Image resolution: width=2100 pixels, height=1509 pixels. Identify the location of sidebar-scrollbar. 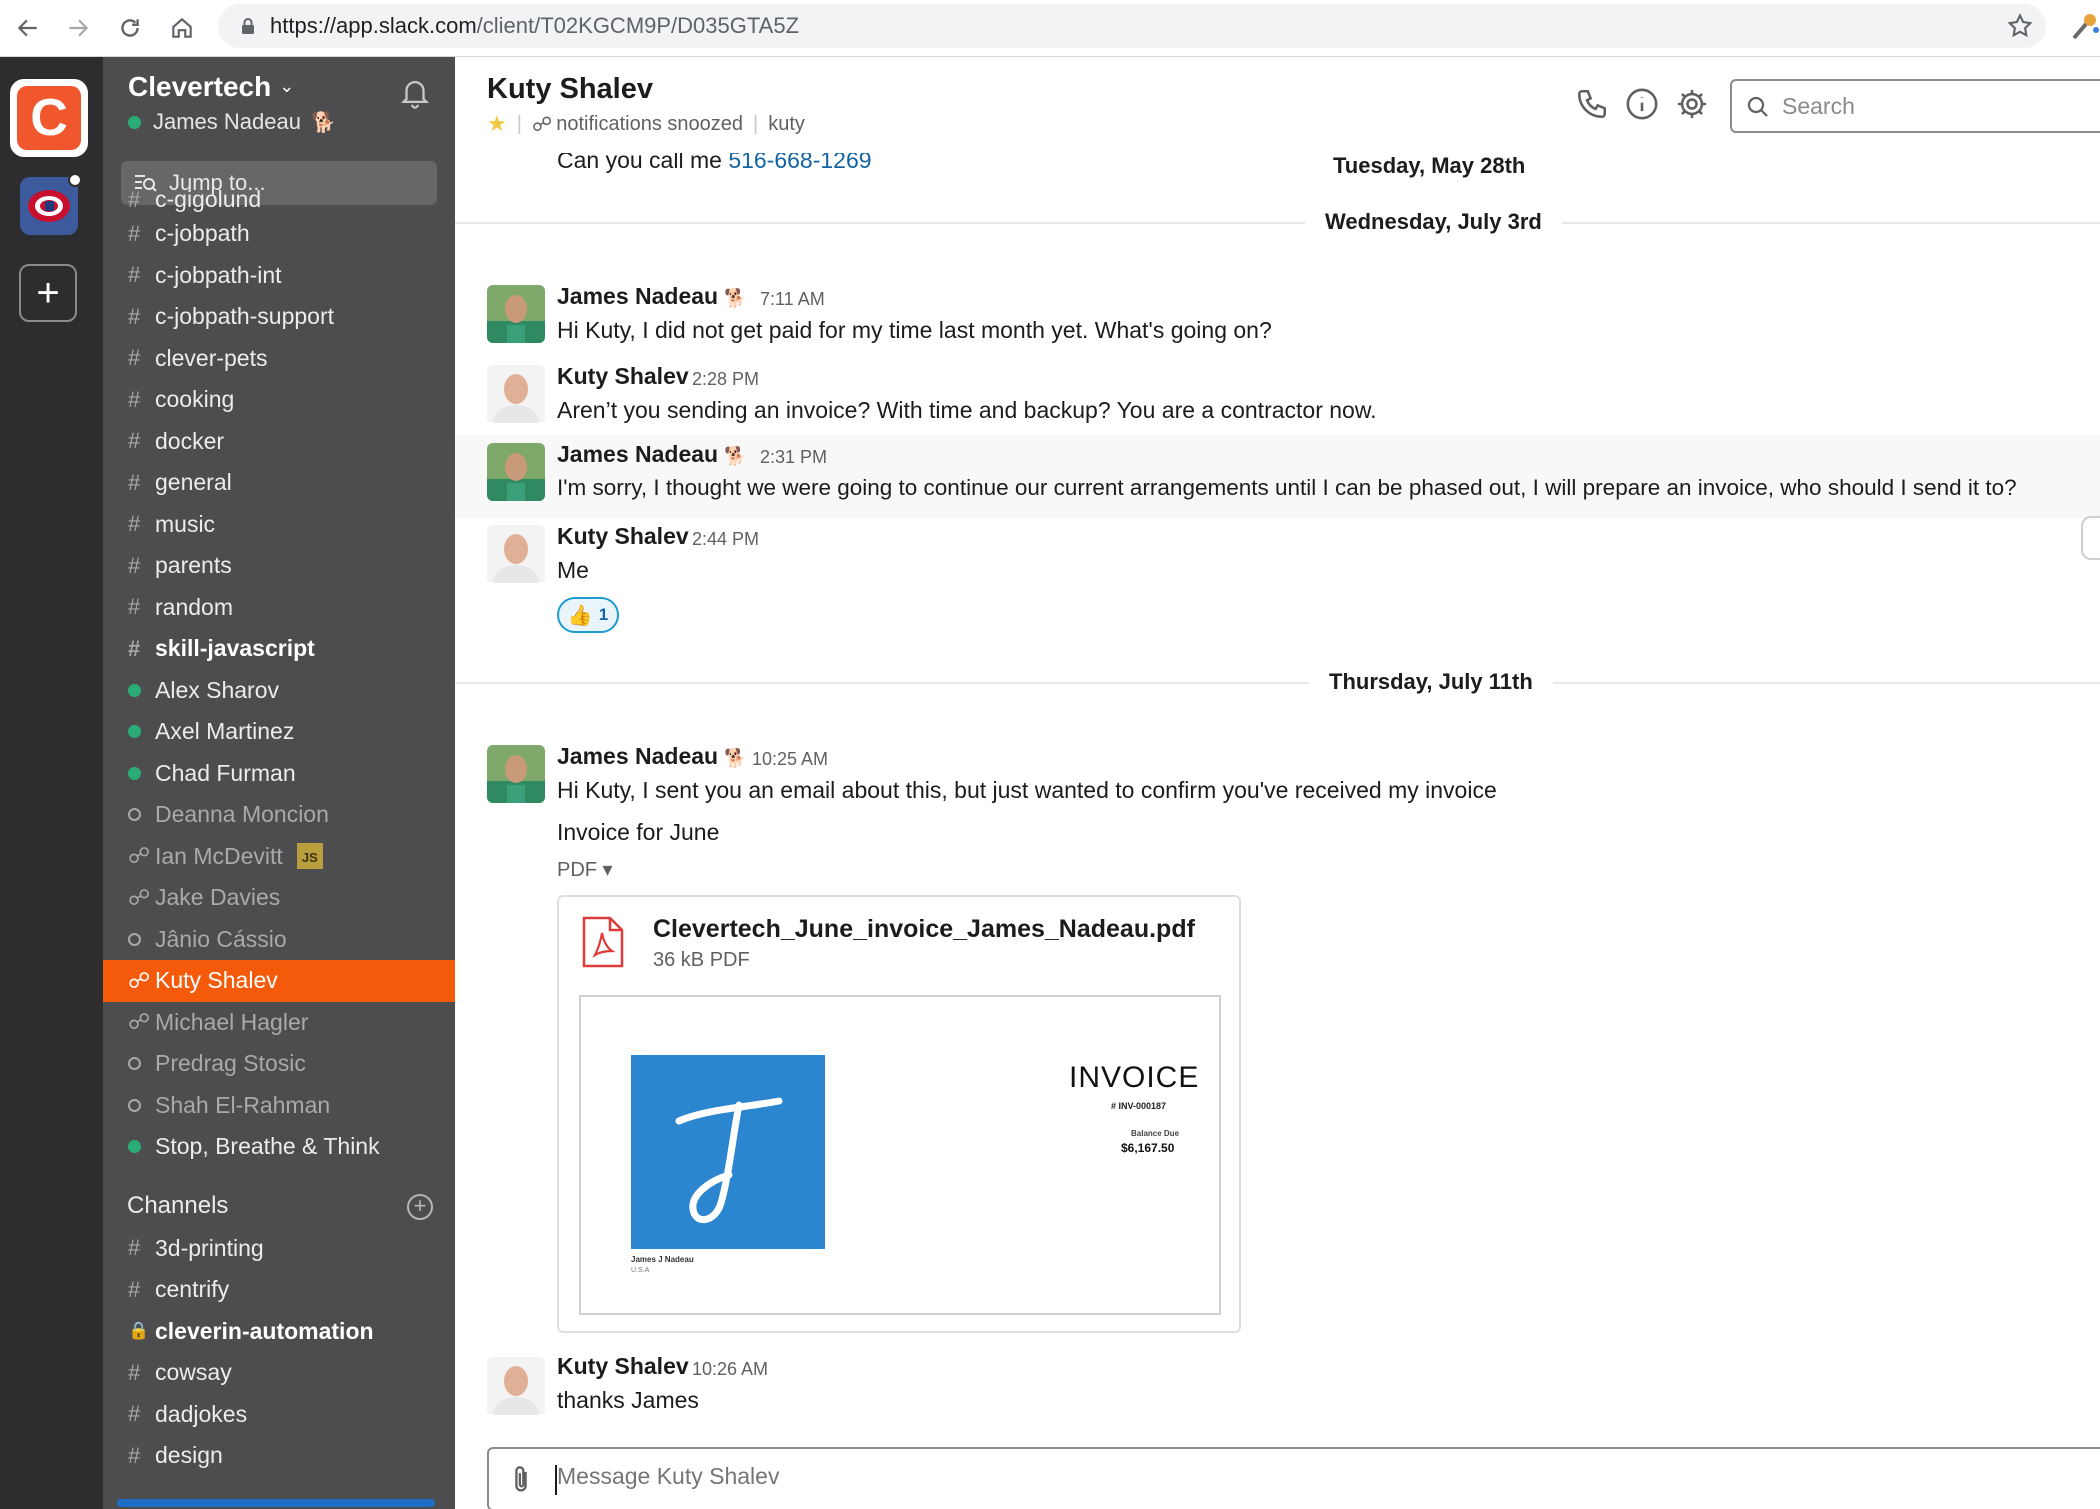
(276, 1503).